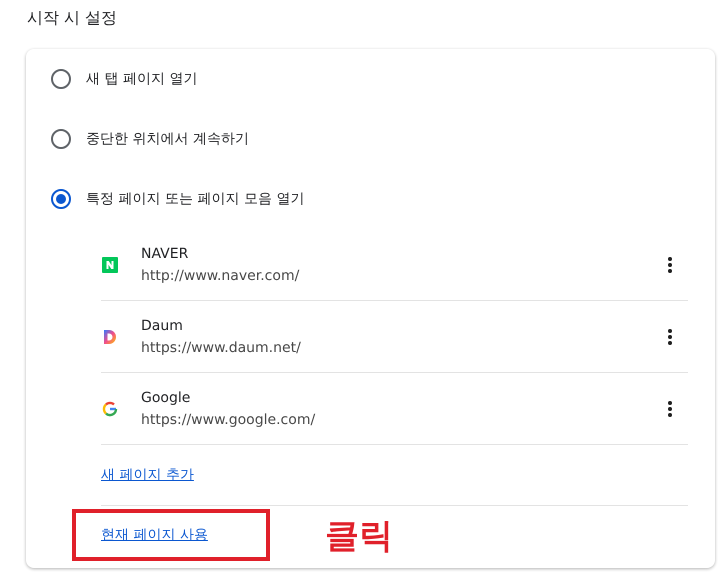 The height and width of the screenshot is (573, 720). I want to click on add-page-link: 새 페이지 추가, so click(147, 475).